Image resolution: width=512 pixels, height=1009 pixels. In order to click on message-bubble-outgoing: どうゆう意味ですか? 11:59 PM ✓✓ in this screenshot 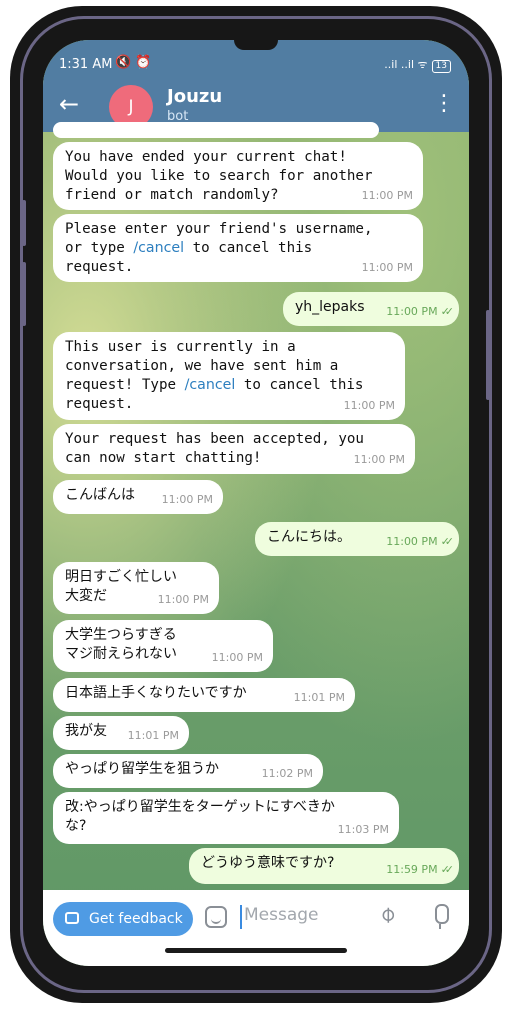, I will do `click(324, 866)`.